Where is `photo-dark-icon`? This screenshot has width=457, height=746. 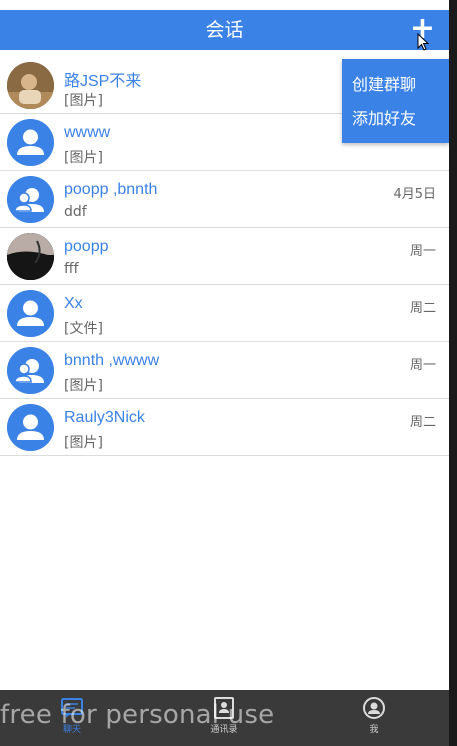 photo-dark-icon is located at coordinates (30, 256).